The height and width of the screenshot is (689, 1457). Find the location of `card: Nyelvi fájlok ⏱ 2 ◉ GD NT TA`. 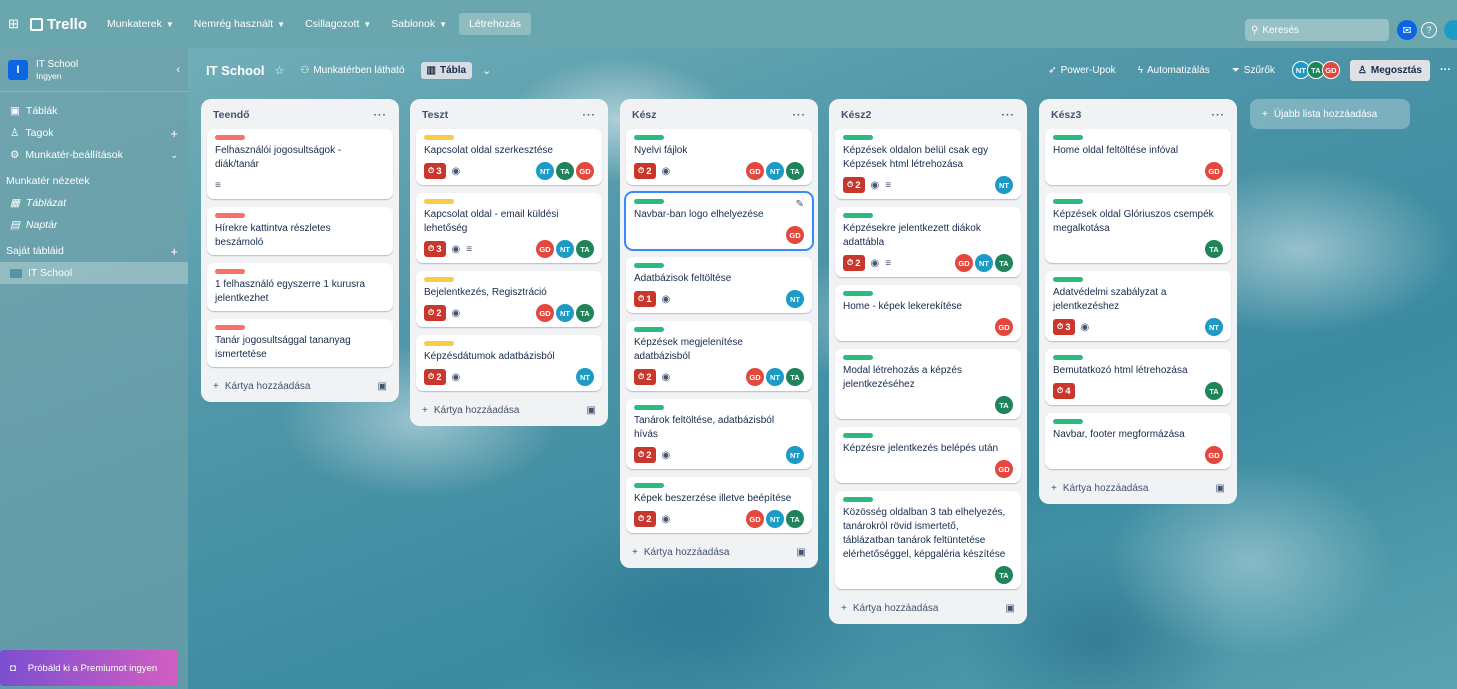

card: Nyelvi fájlok ⏱ 2 ◉ GD NT TA is located at coordinates (719, 157).